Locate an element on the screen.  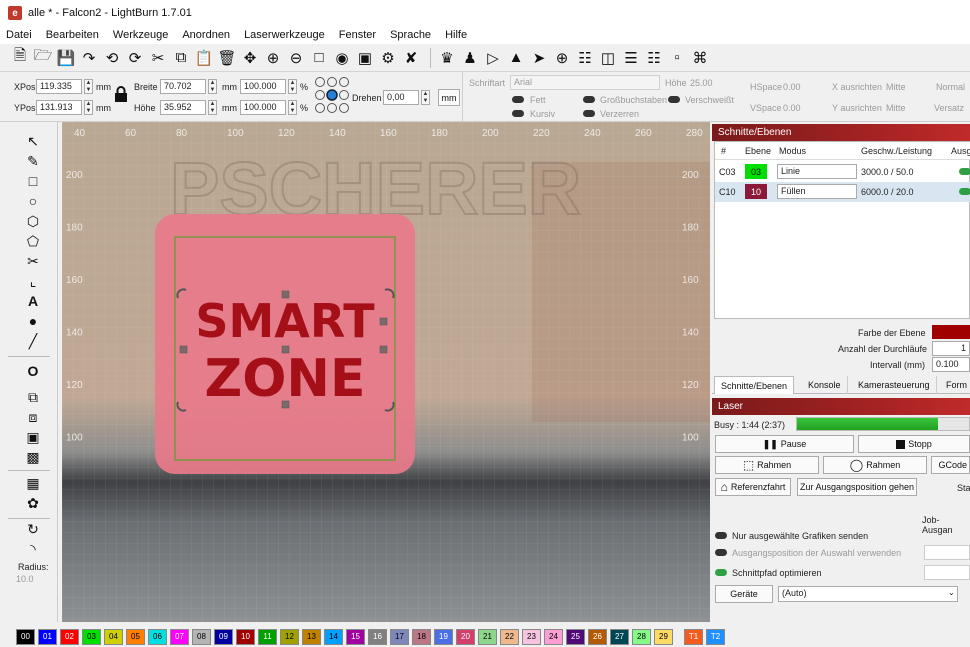
mirror-h-icon: ▷ is located at coordinates (493, 58).